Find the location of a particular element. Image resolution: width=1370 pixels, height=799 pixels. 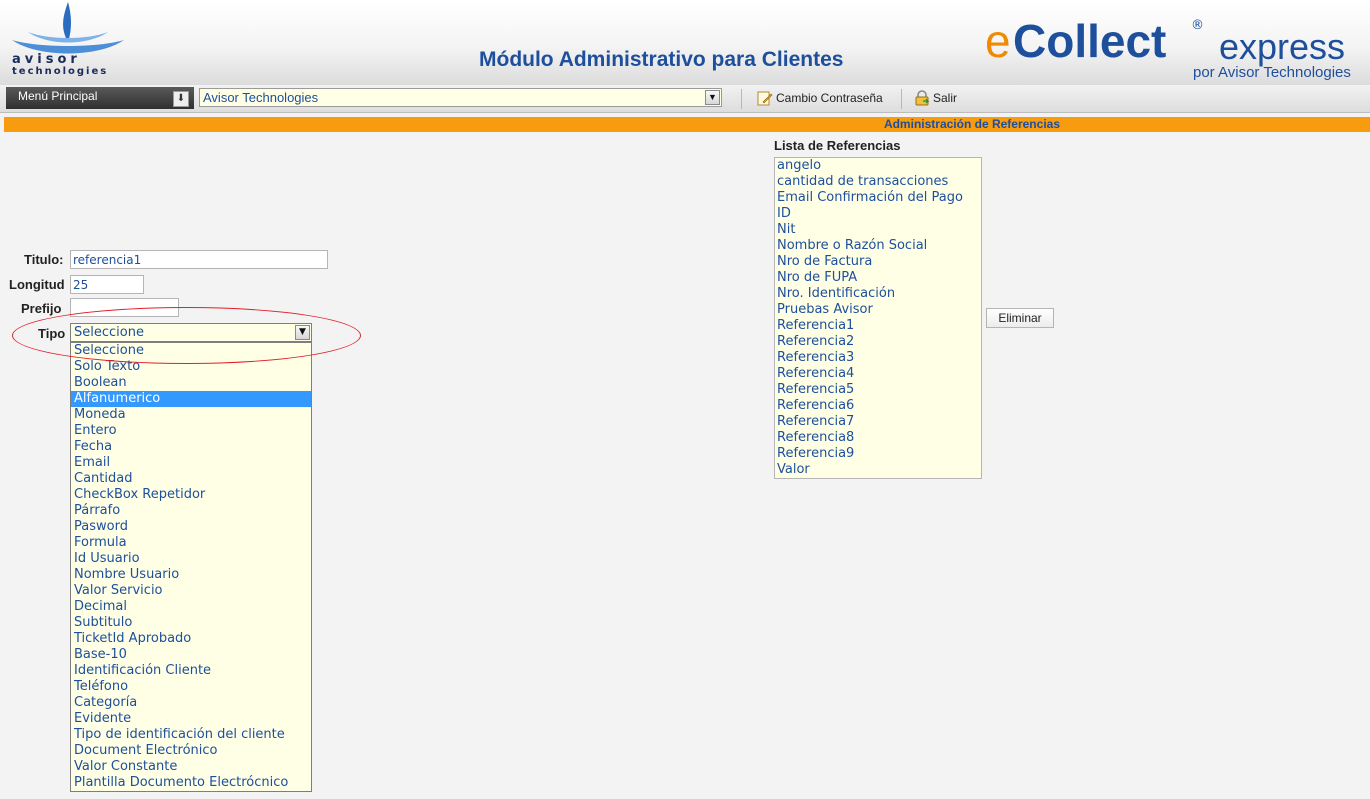

list-item: ID is located at coordinates (878, 214).